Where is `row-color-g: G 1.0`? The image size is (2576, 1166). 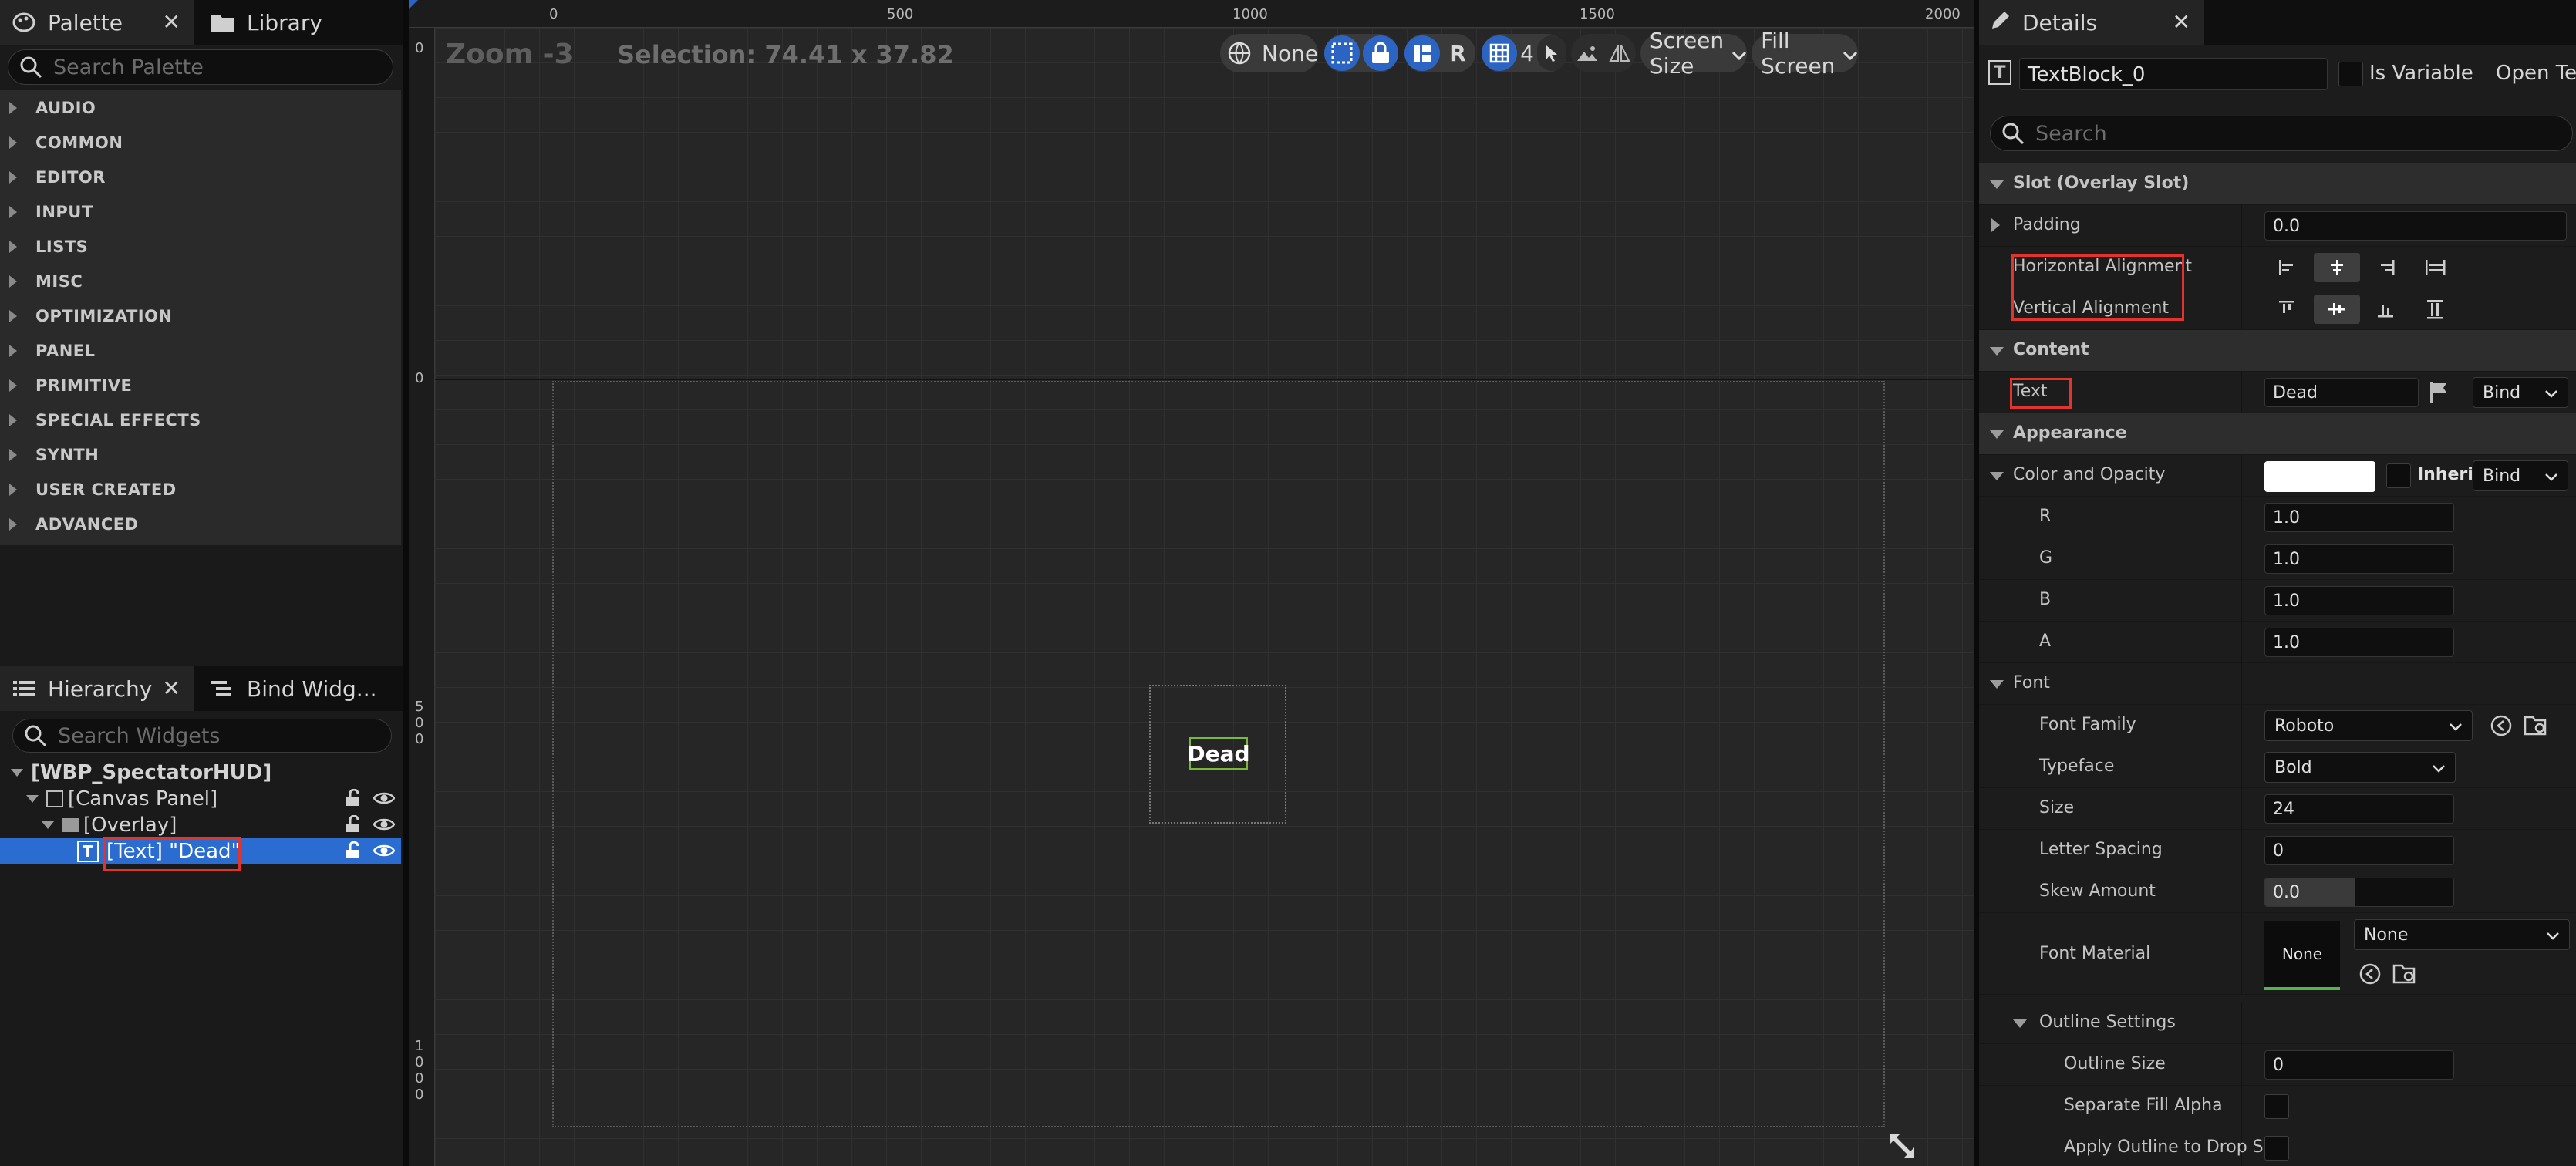
row-color-g: G 1.0 is located at coordinates (2277, 559).